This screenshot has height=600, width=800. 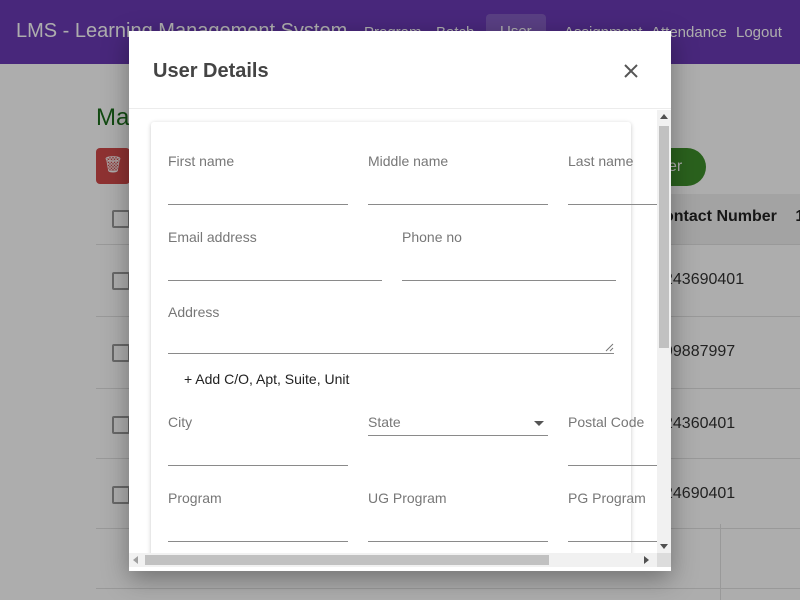 I want to click on scroll-right-icon, so click(x=646, y=560).